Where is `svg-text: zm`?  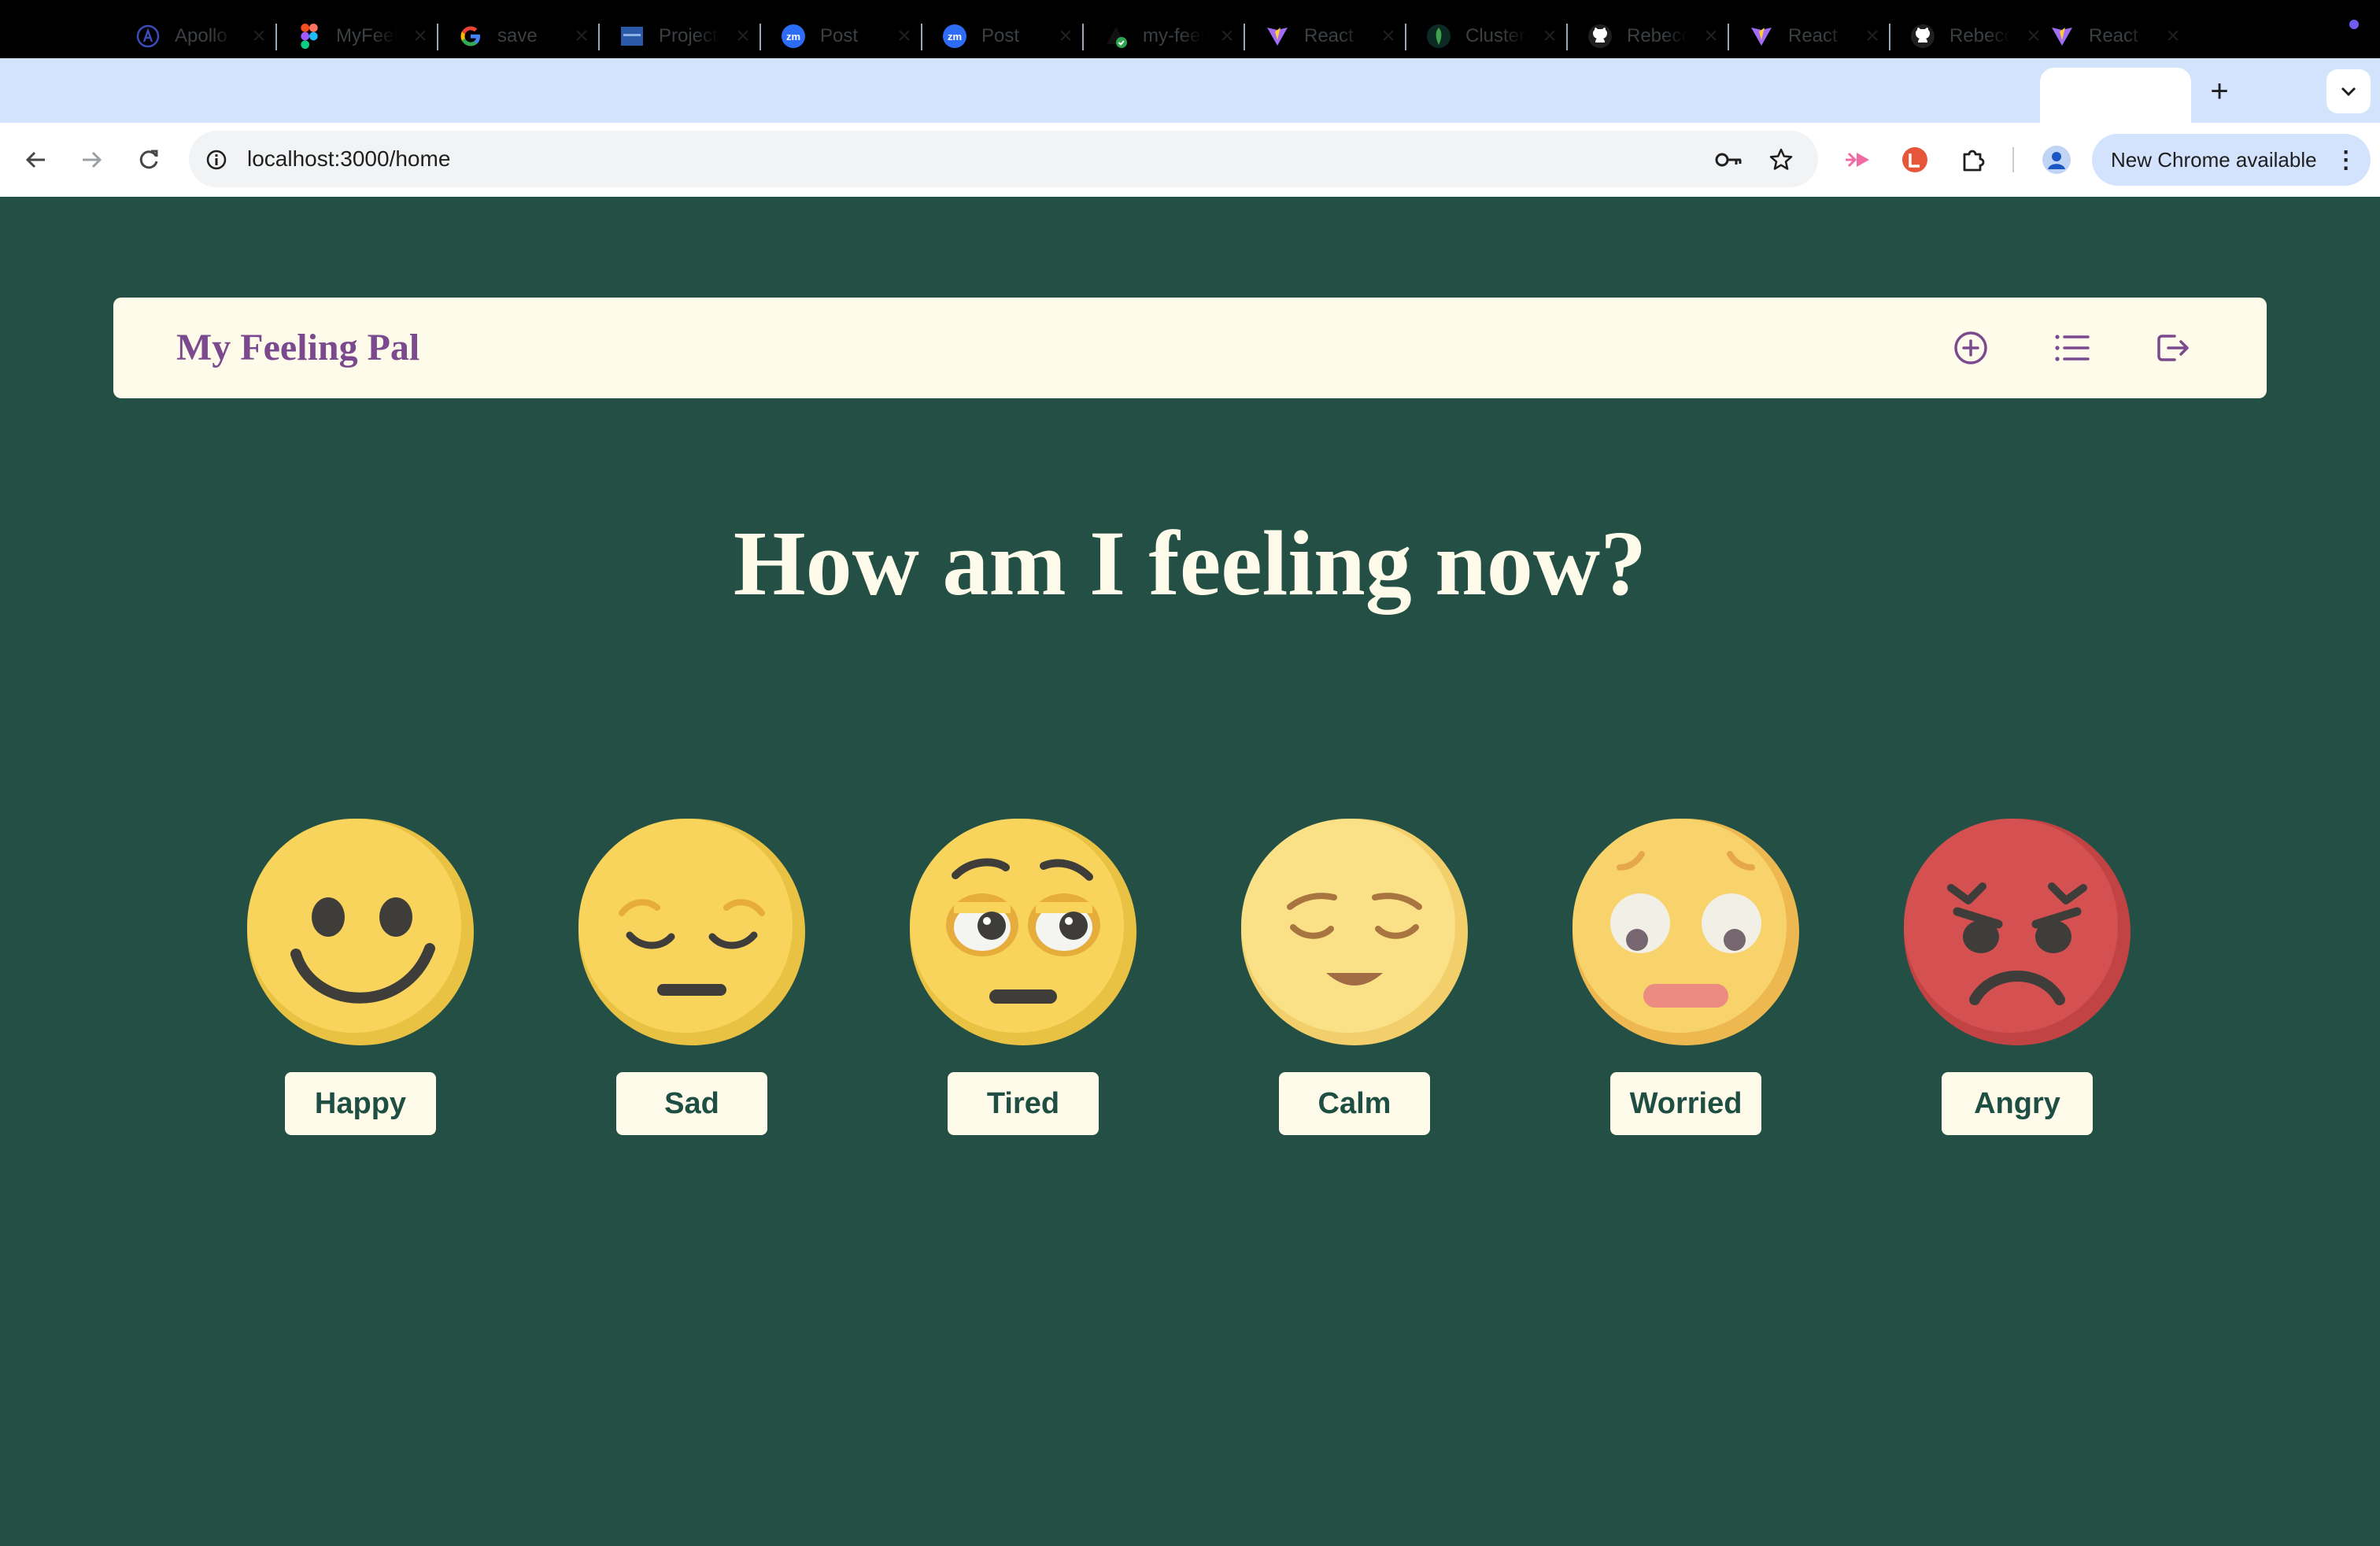
svg-text: zm is located at coordinates (955, 37).